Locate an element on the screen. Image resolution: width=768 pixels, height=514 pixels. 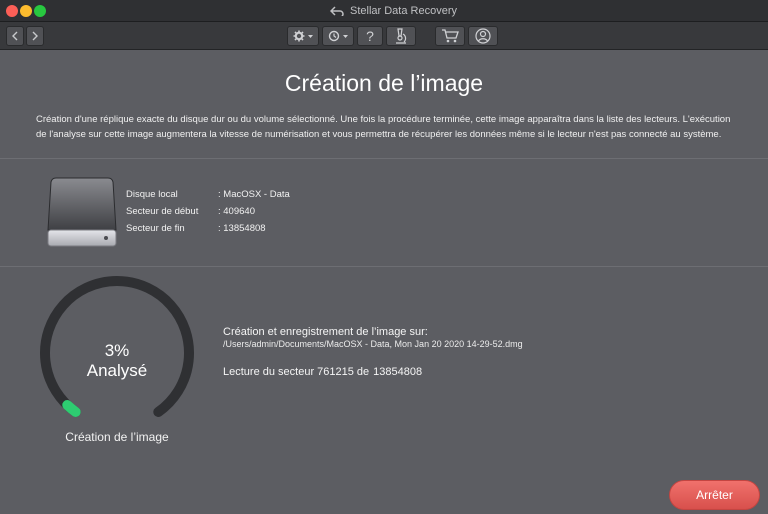
forward-button is located at coordinates (35, 36).